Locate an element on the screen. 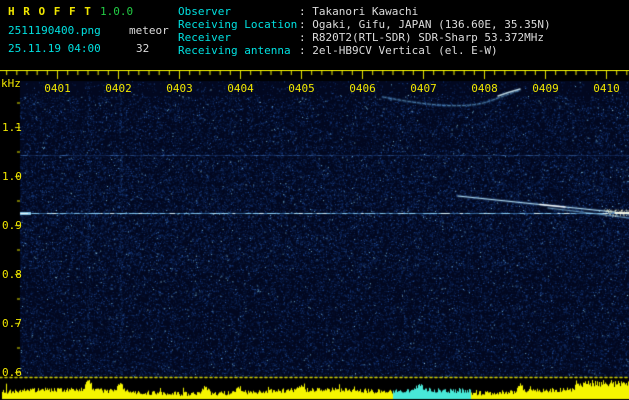  time-tick-label: 0410 is located at coordinates (606, 88).